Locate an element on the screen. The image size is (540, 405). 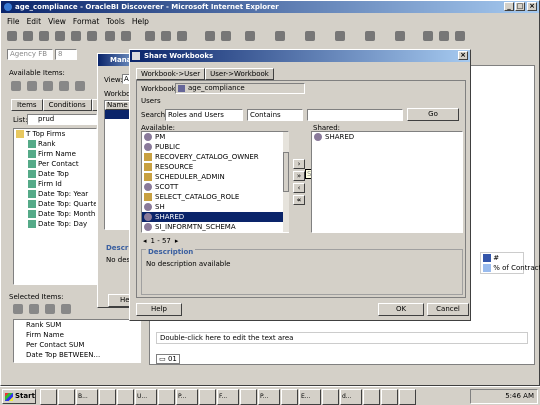
tree-item: Date Top: Quarter is located at coordinates (55, 204).